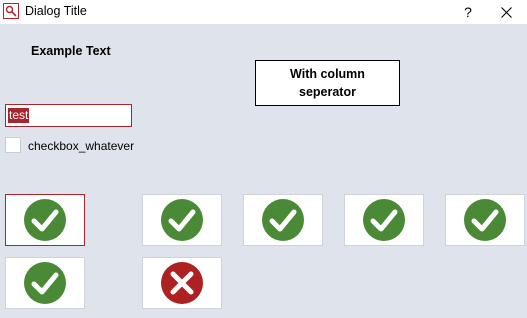 The image size is (527, 318). What do you see at coordinates (13, 145) in the screenshot?
I see `checkbox` at bounding box center [13, 145].